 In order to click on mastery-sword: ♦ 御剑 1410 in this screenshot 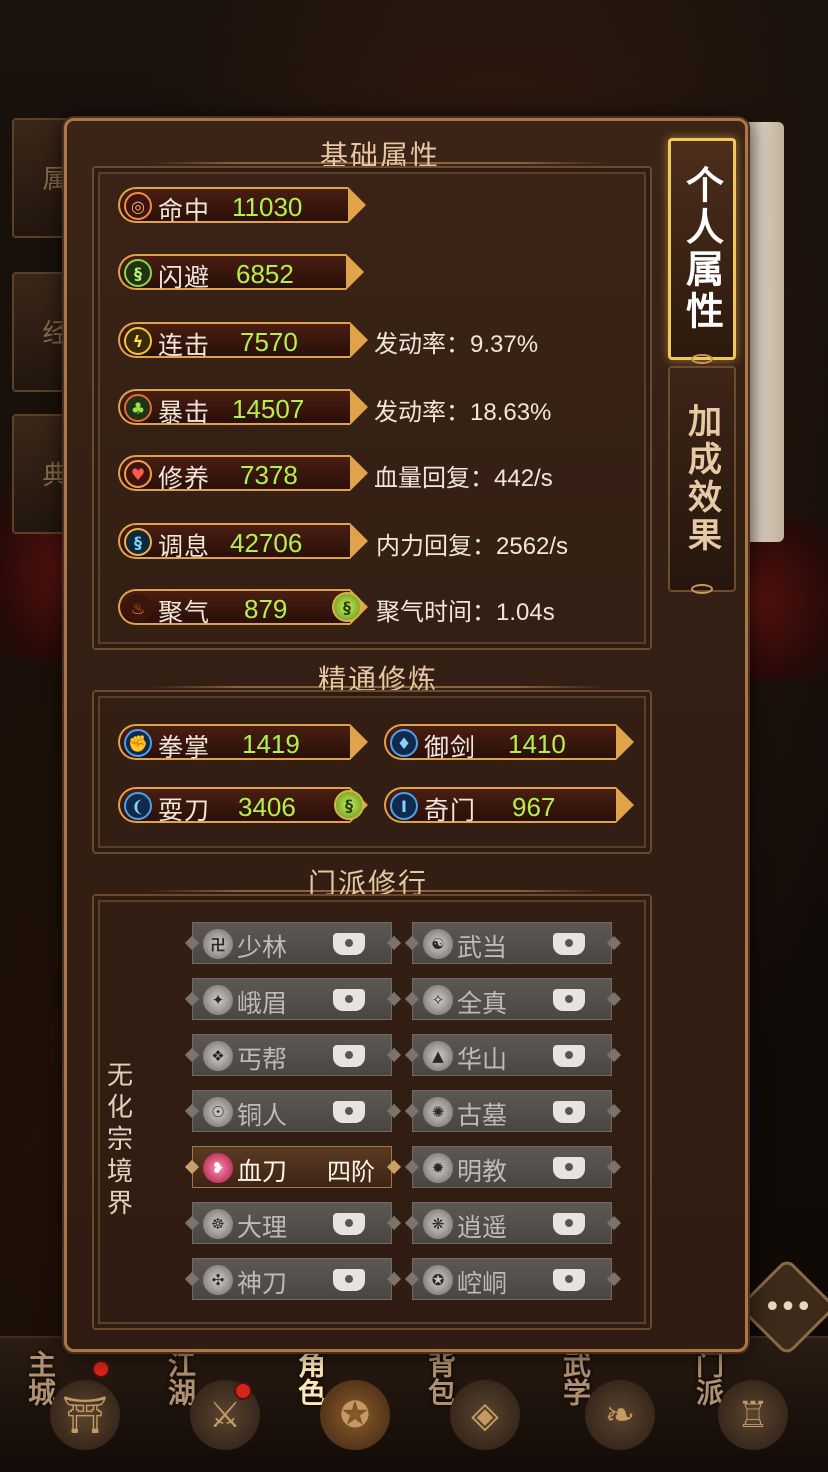, I will do `click(509, 743)`.